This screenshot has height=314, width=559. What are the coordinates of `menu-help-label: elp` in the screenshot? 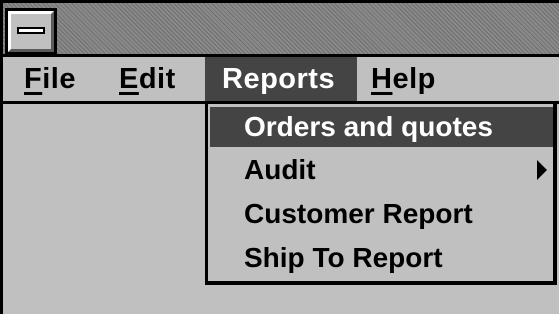 It's located at (414, 79).